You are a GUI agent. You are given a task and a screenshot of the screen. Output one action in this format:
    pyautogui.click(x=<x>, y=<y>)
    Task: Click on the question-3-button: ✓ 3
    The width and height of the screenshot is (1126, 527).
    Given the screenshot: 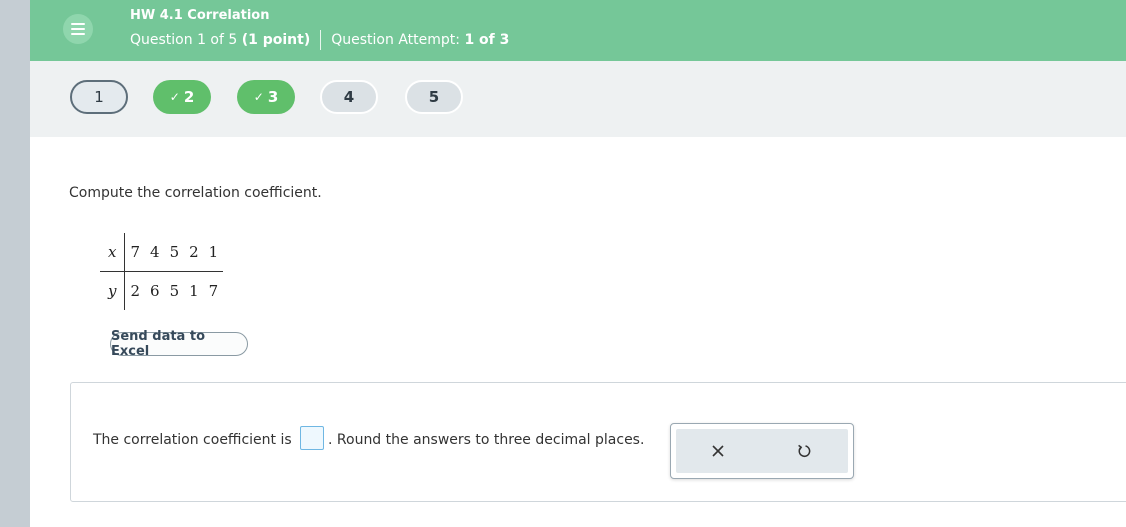 What is the action you would take?
    pyautogui.click(x=266, y=97)
    